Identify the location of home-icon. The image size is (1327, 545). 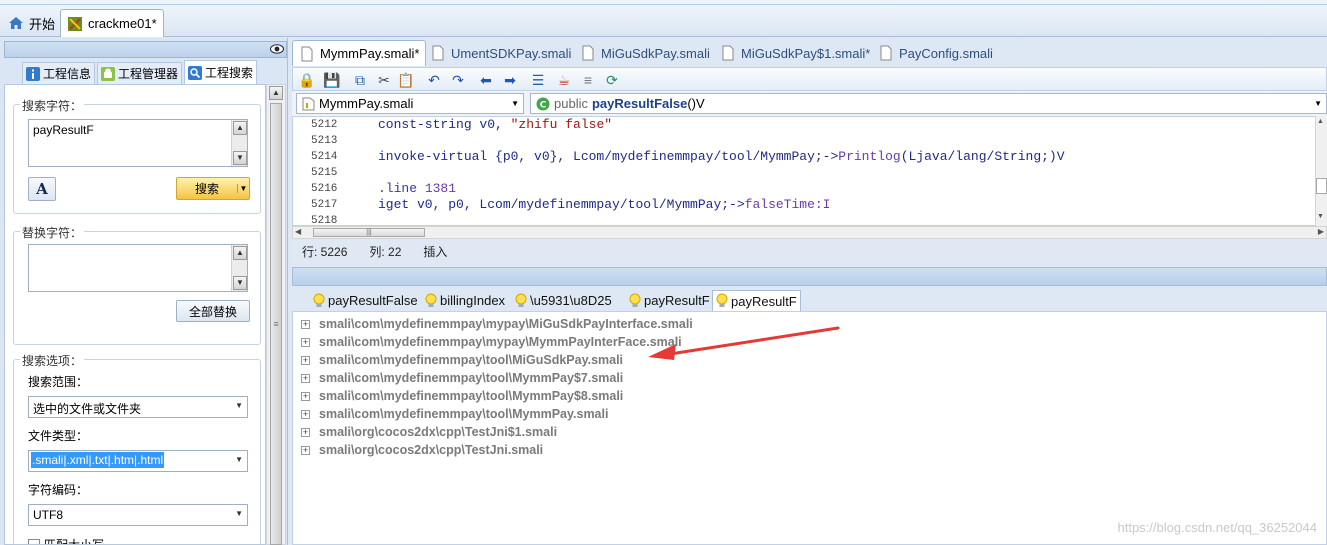
(16, 23).